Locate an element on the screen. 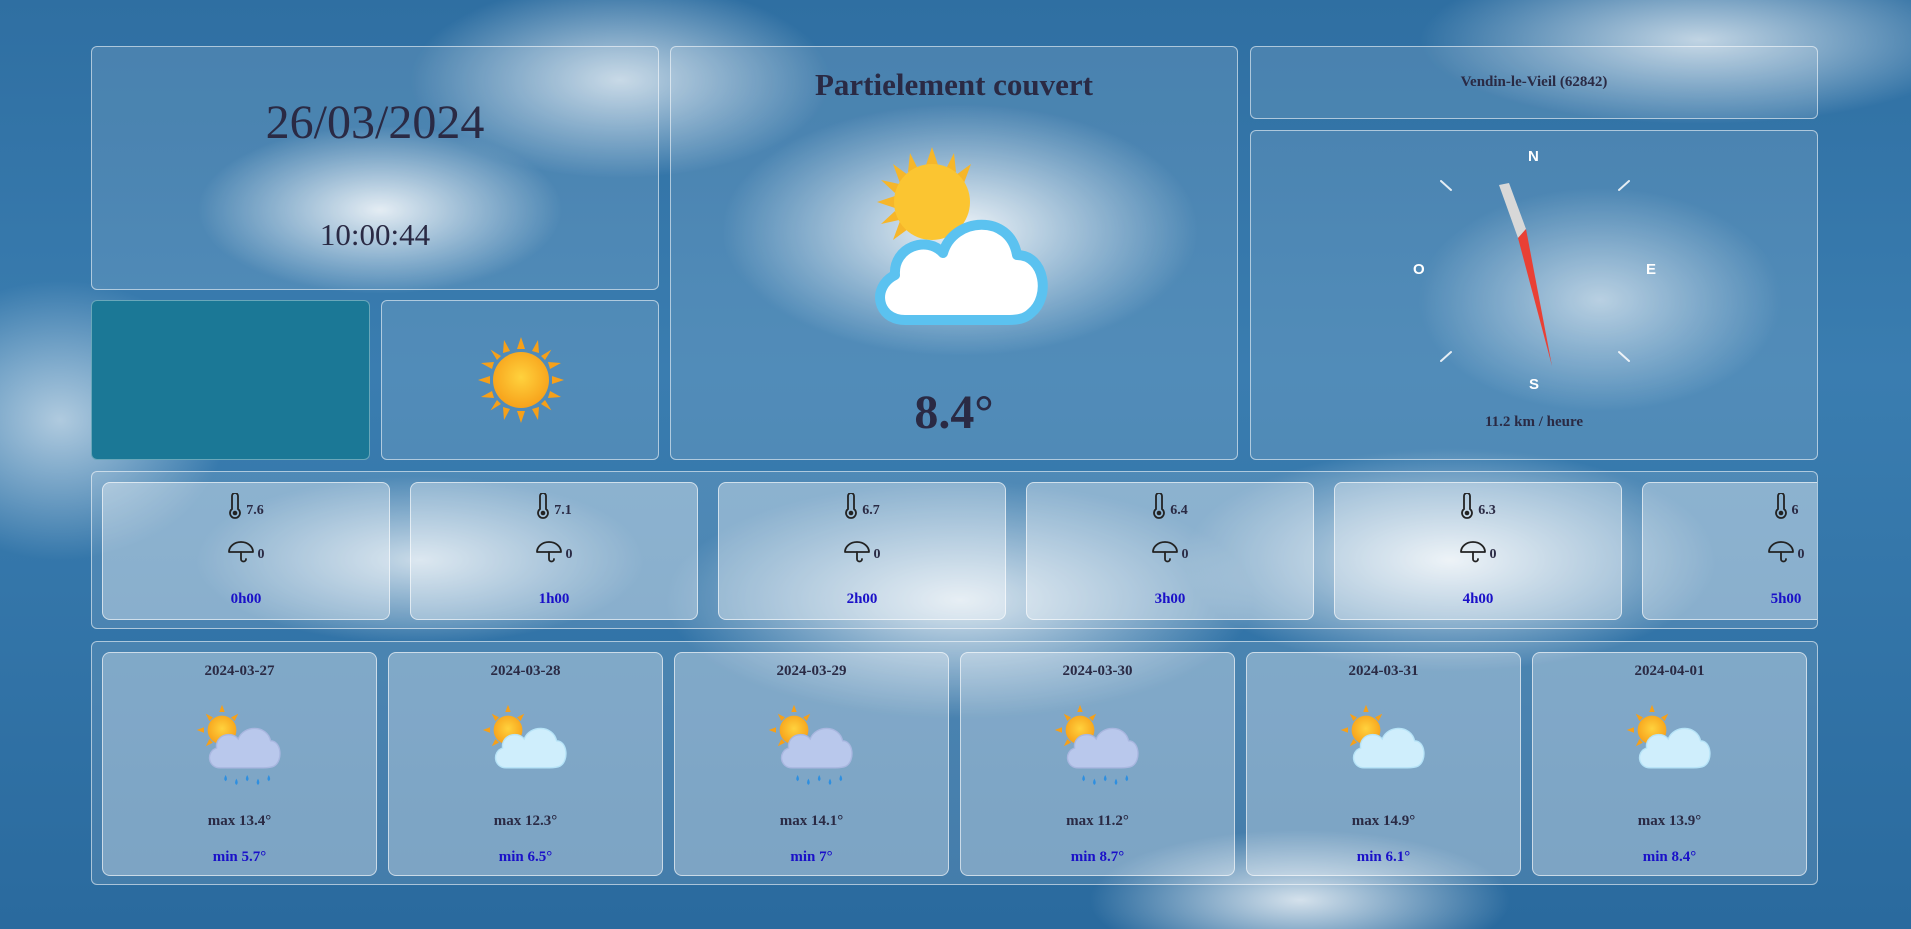 The height and width of the screenshot is (929, 1911). day-card: 2024-03-31 max 14.9° min 6.1° is located at coordinates (1383, 764).